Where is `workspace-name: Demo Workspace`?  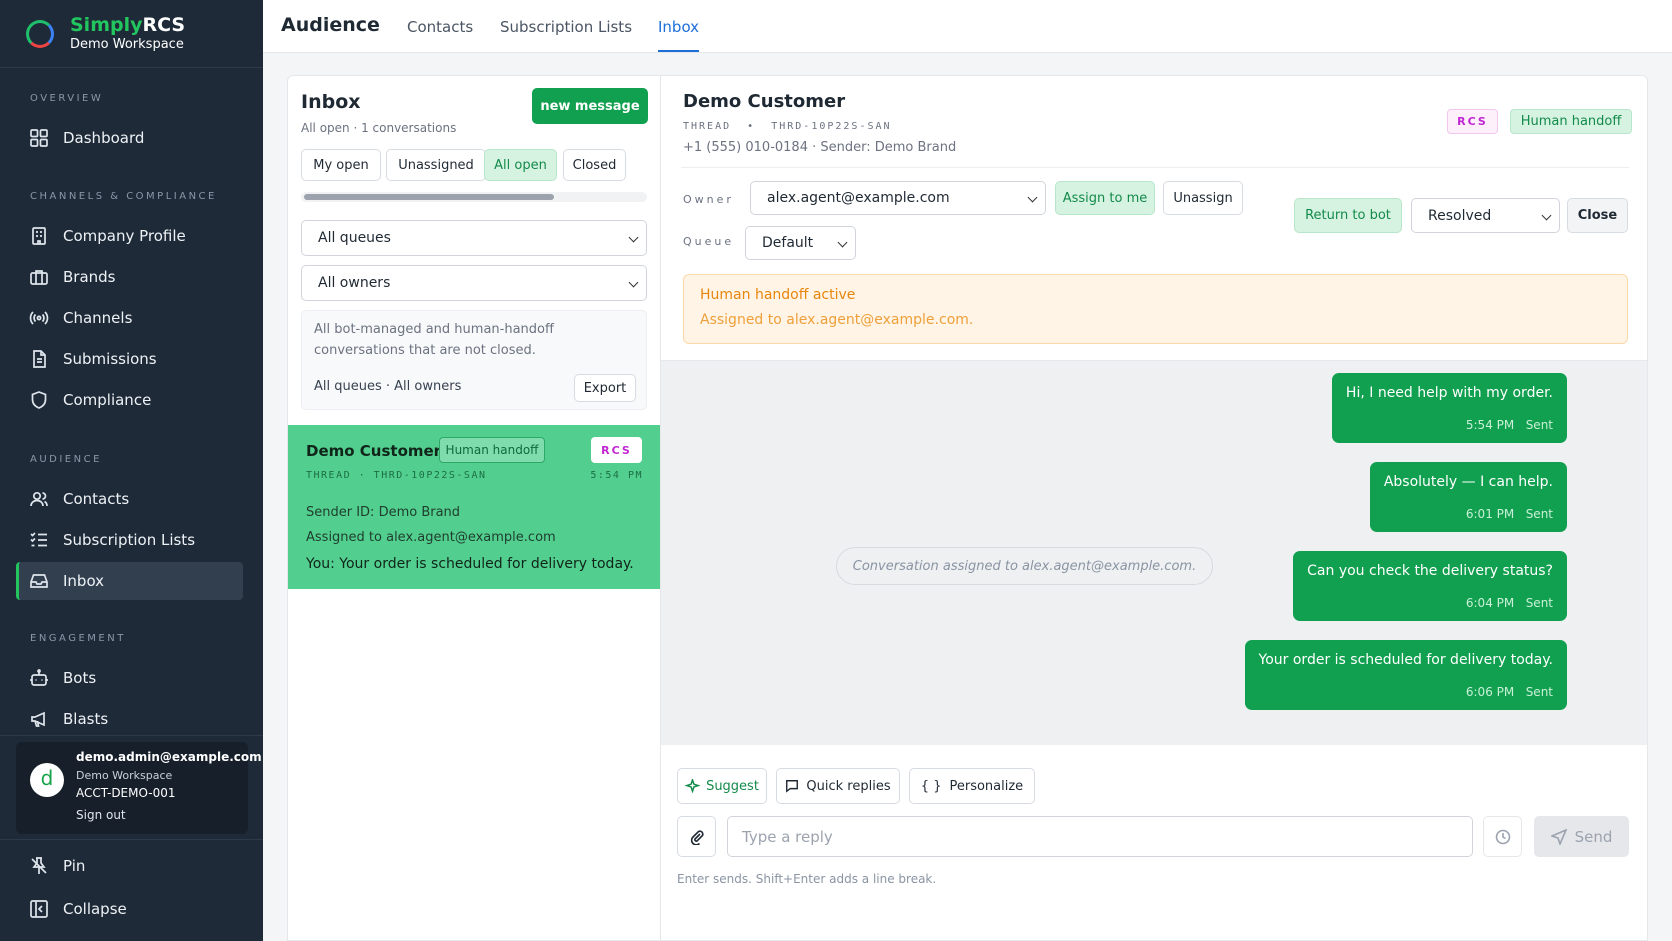 workspace-name: Demo Workspace is located at coordinates (127, 44).